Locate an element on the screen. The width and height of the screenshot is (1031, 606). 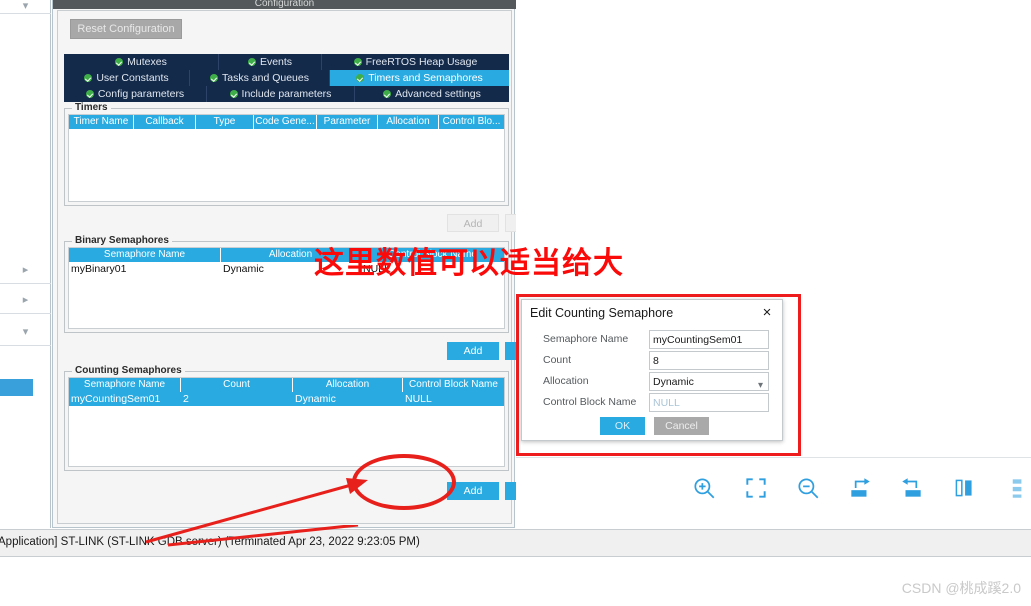
cancel-button: Cancel is located at coordinates (681, 426).